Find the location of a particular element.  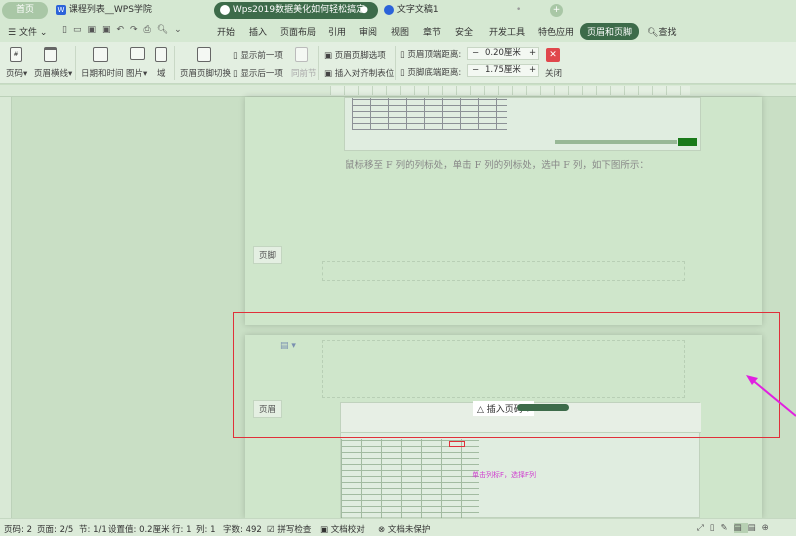

pages-status: 页面: 2/5 is located at coordinates (55, 529).